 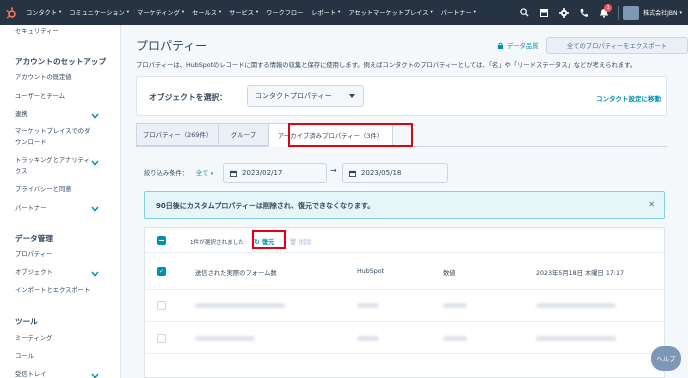 I want to click on data-quality-link: データ品質, so click(x=517, y=45).